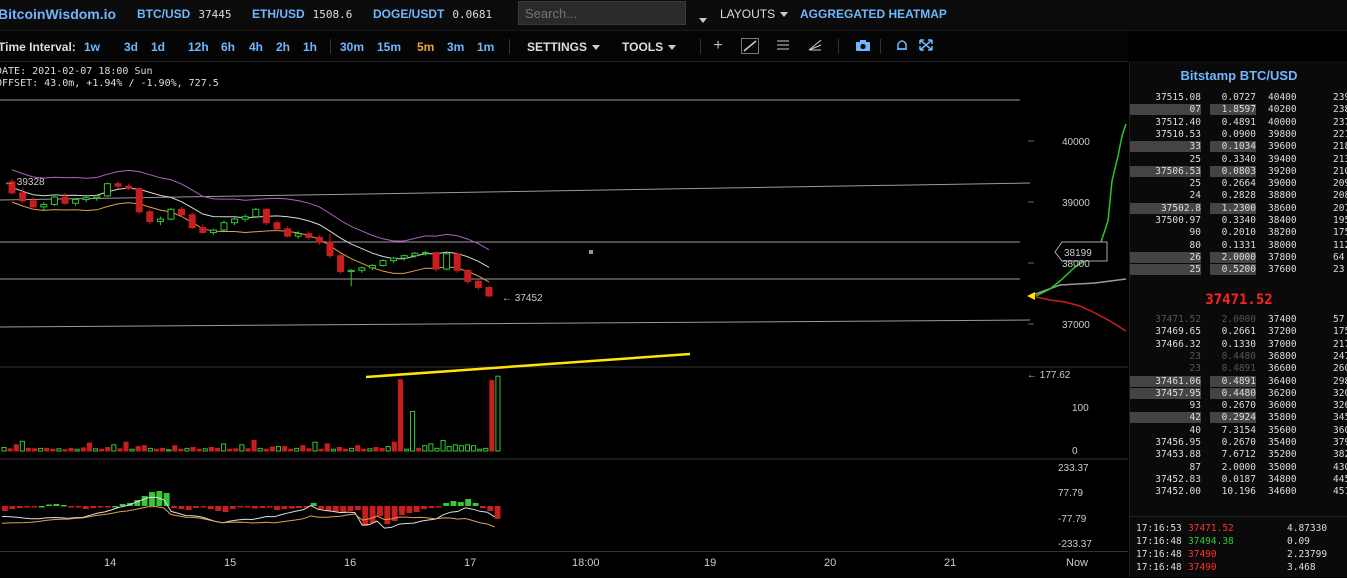 This screenshot has height=578, width=1347. Describe the element at coordinates (1282, 159) in the screenshot. I see `ask-level: 39400` at that location.